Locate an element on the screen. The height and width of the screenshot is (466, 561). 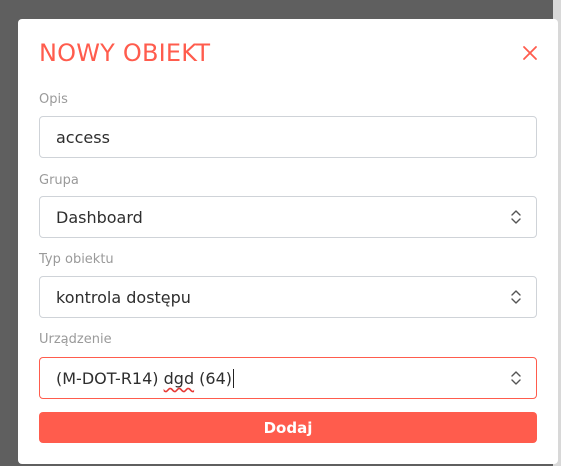
text-cursor is located at coordinates (234, 378).